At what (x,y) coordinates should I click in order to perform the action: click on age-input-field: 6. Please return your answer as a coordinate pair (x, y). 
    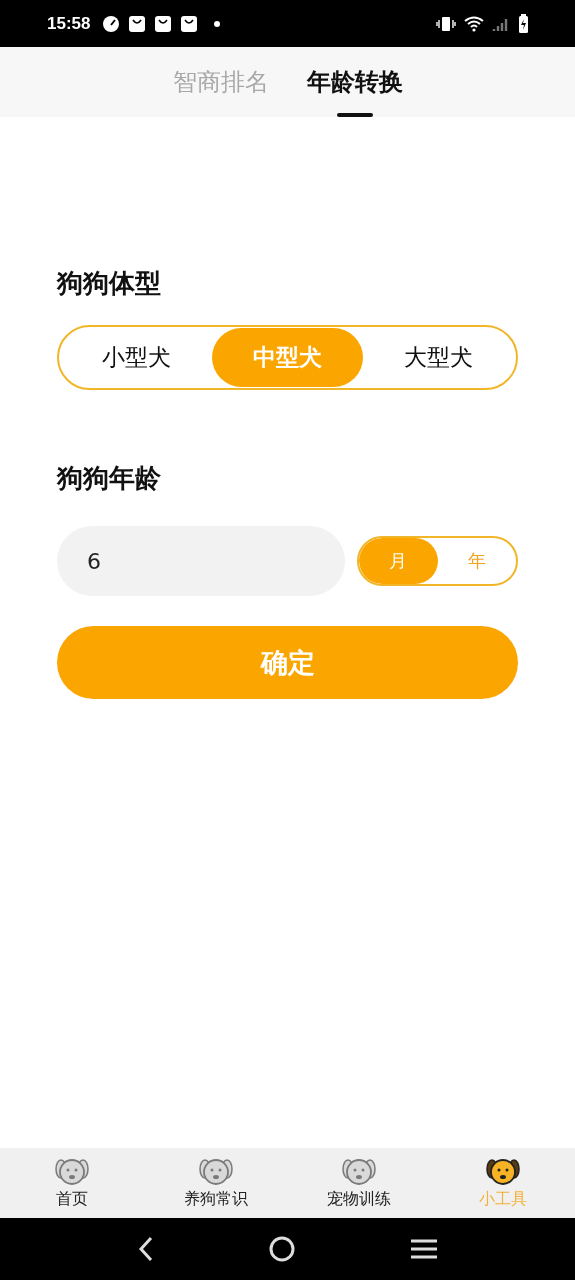
    Looking at the image, I should click on (201, 561).